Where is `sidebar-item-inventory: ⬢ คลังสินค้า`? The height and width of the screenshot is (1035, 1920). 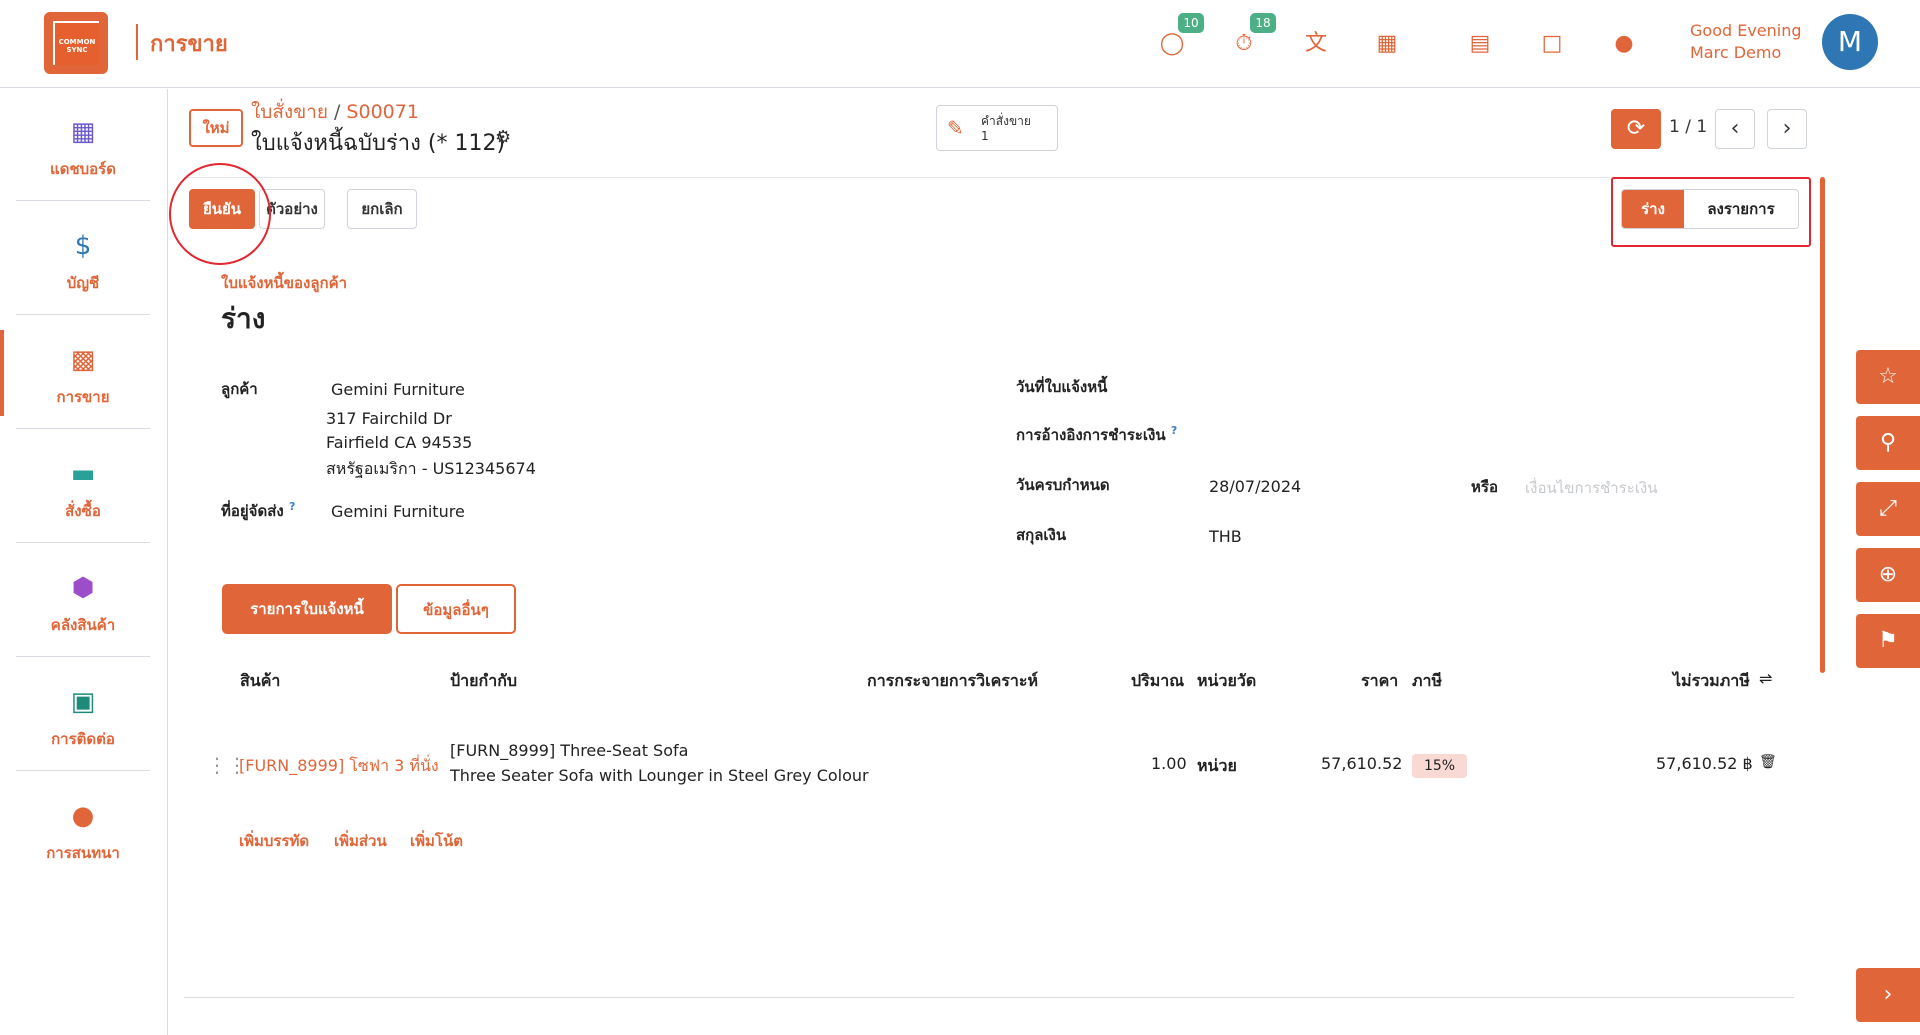 sidebar-item-inventory: ⬢ คลังสินค้า is located at coordinates (83, 601).